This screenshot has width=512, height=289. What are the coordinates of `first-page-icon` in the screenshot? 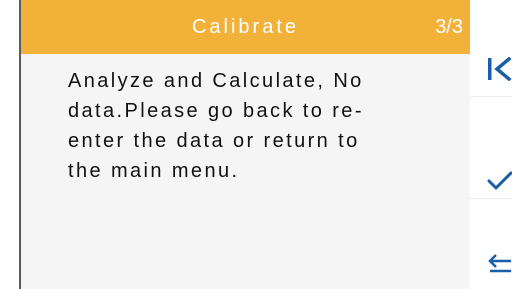 It's located at (500, 69).